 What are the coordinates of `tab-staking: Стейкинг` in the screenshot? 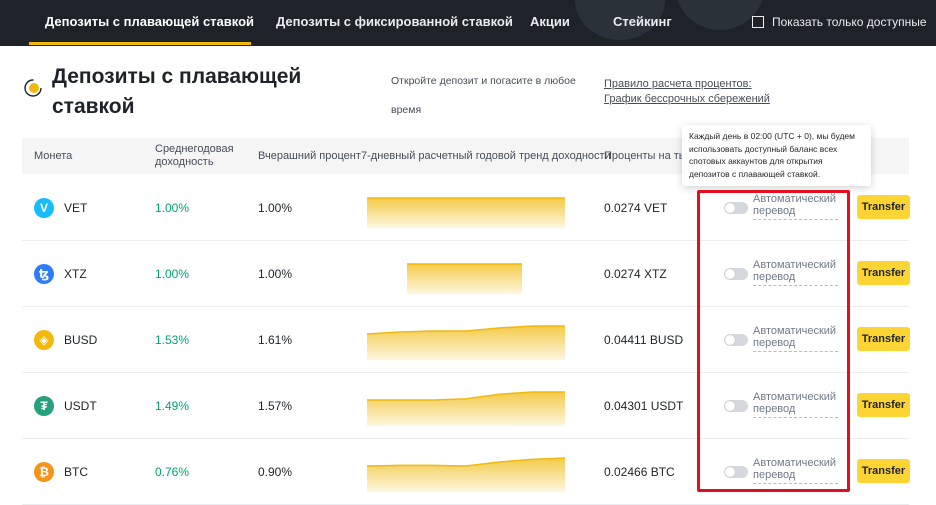 It's located at (642, 21).